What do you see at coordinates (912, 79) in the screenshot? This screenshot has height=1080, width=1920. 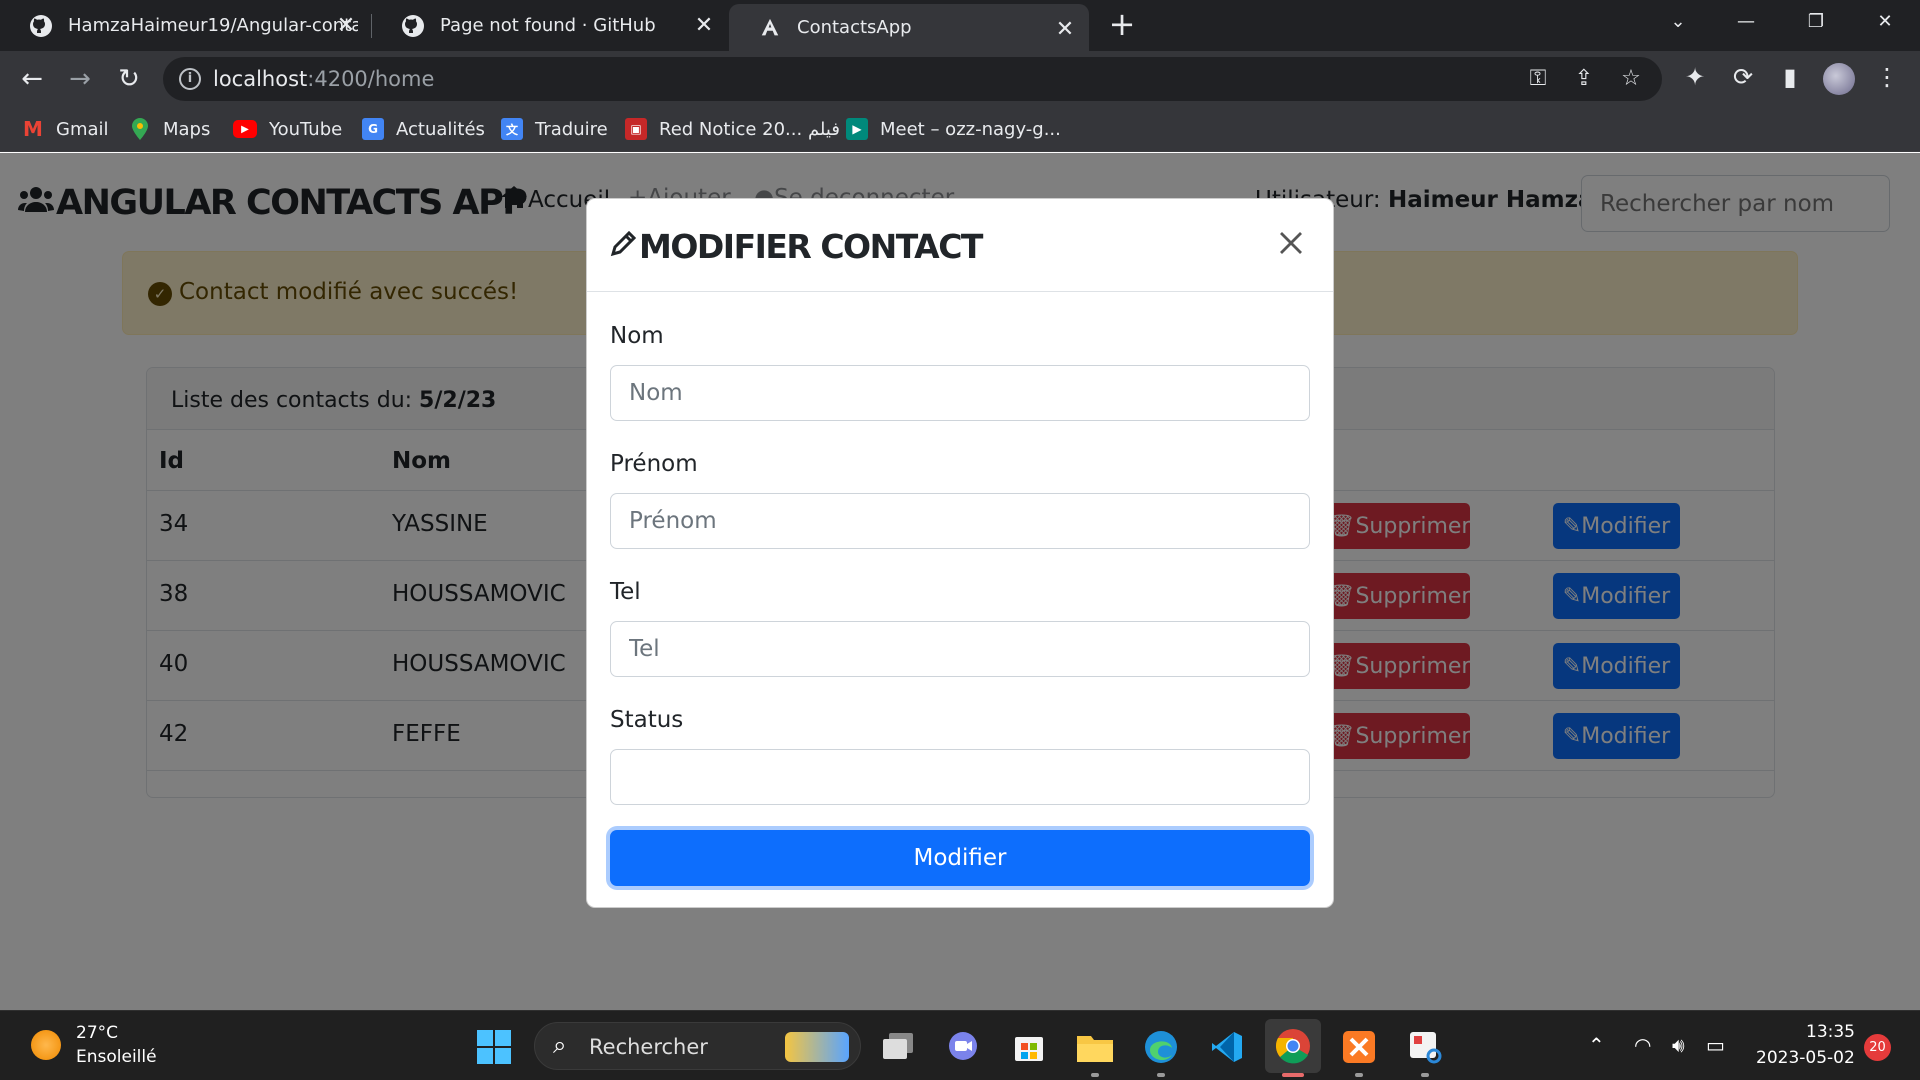 I see `address-bar: i localhost:4200/home ⚿ ⇪ ☆` at bounding box center [912, 79].